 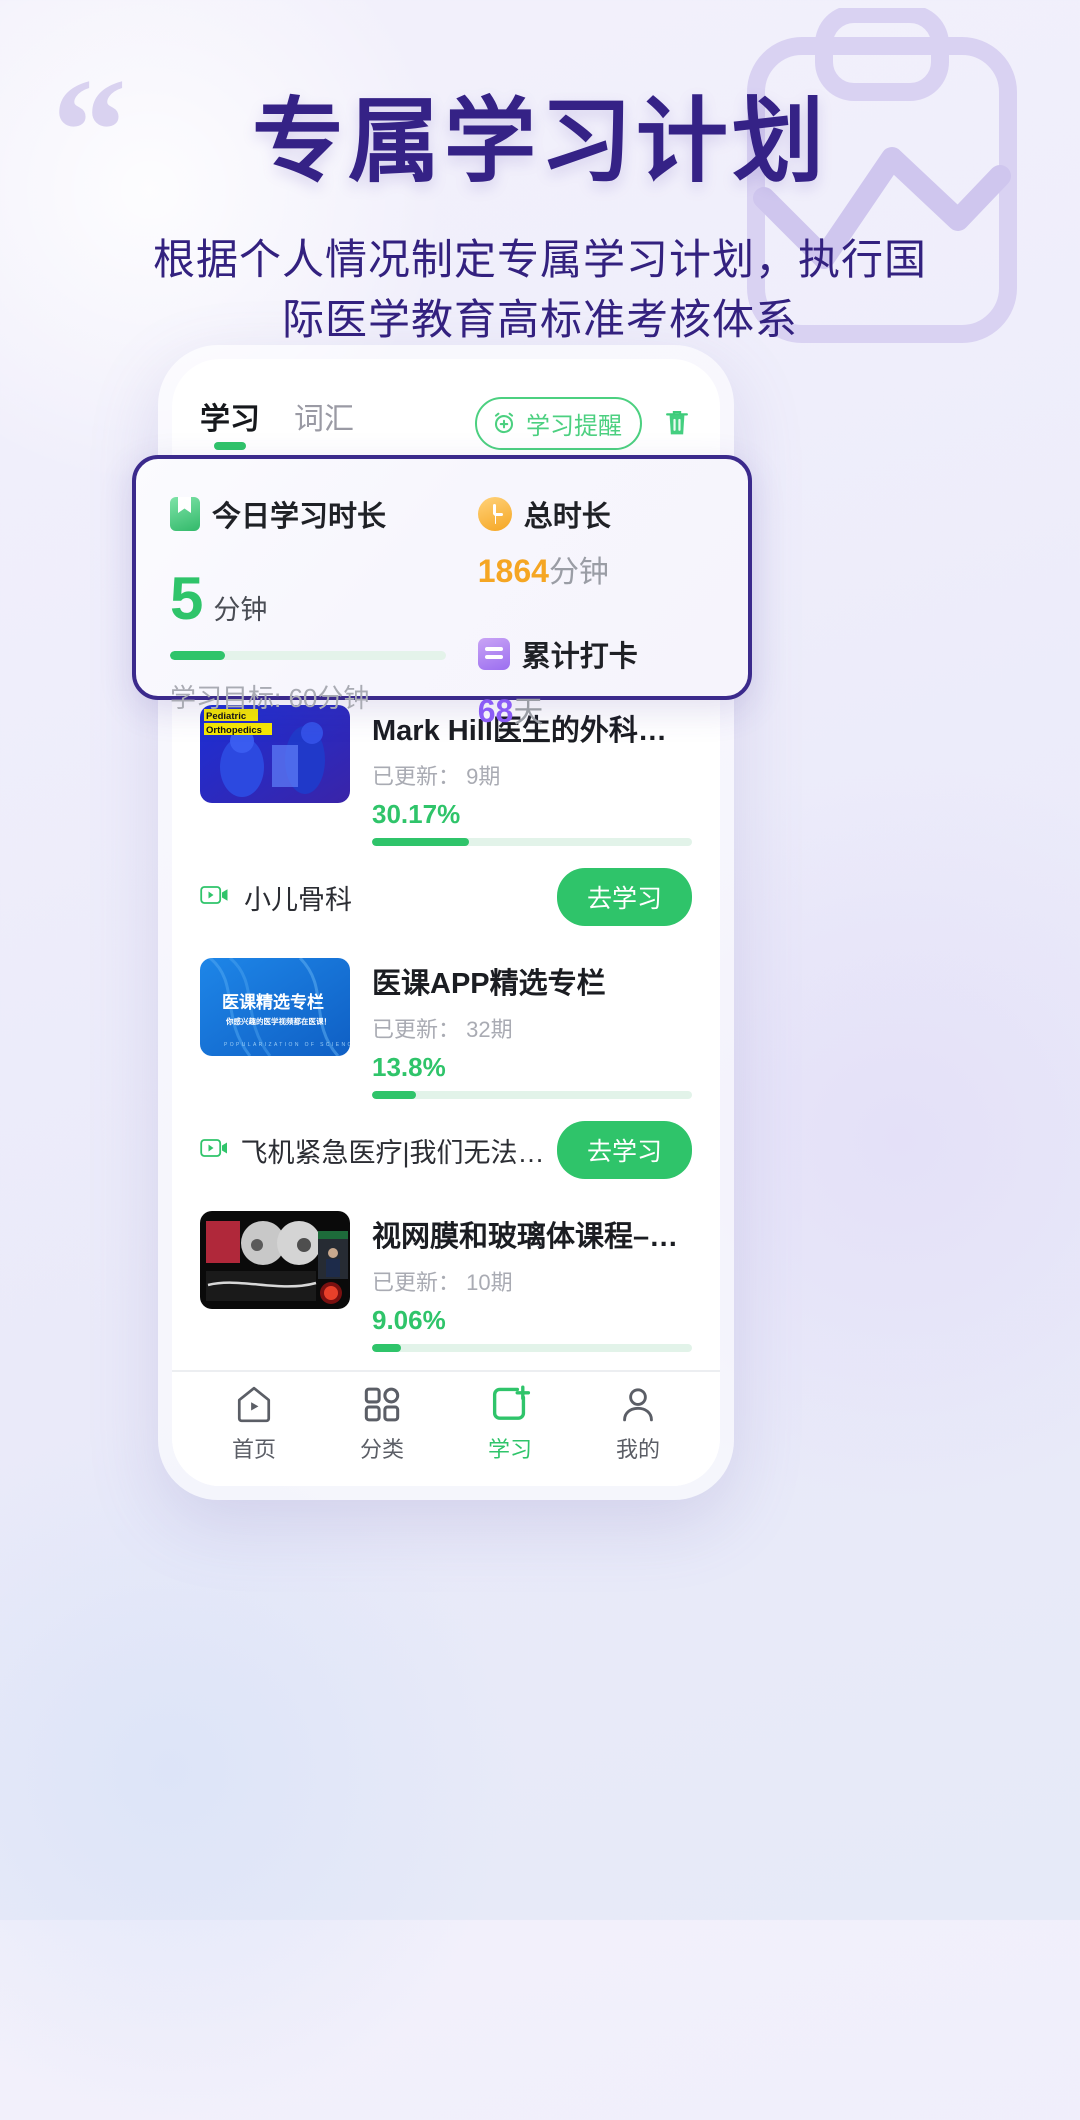 What do you see at coordinates (324, 419) in the screenshot?
I see `tab-vocabulary-label: 词汇` at bounding box center [324, 419].